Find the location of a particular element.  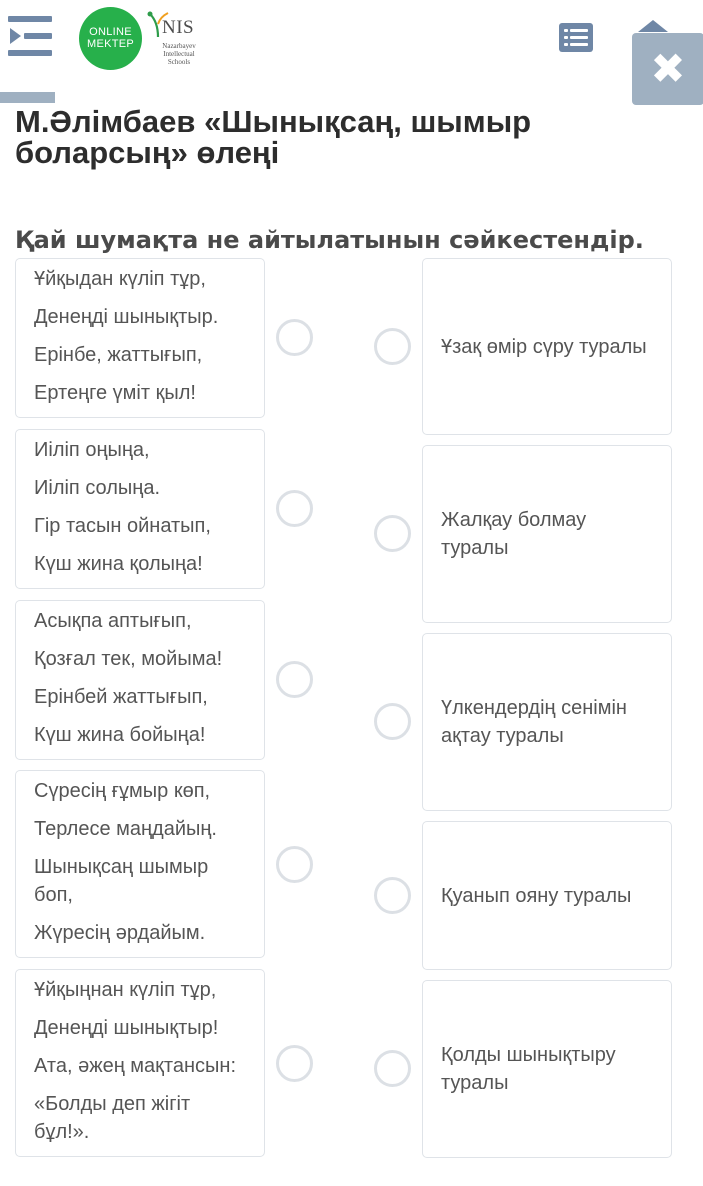

answer-card-3: Үлкендердің сенімін ақтау туралы is located at coordinates (547, 722).